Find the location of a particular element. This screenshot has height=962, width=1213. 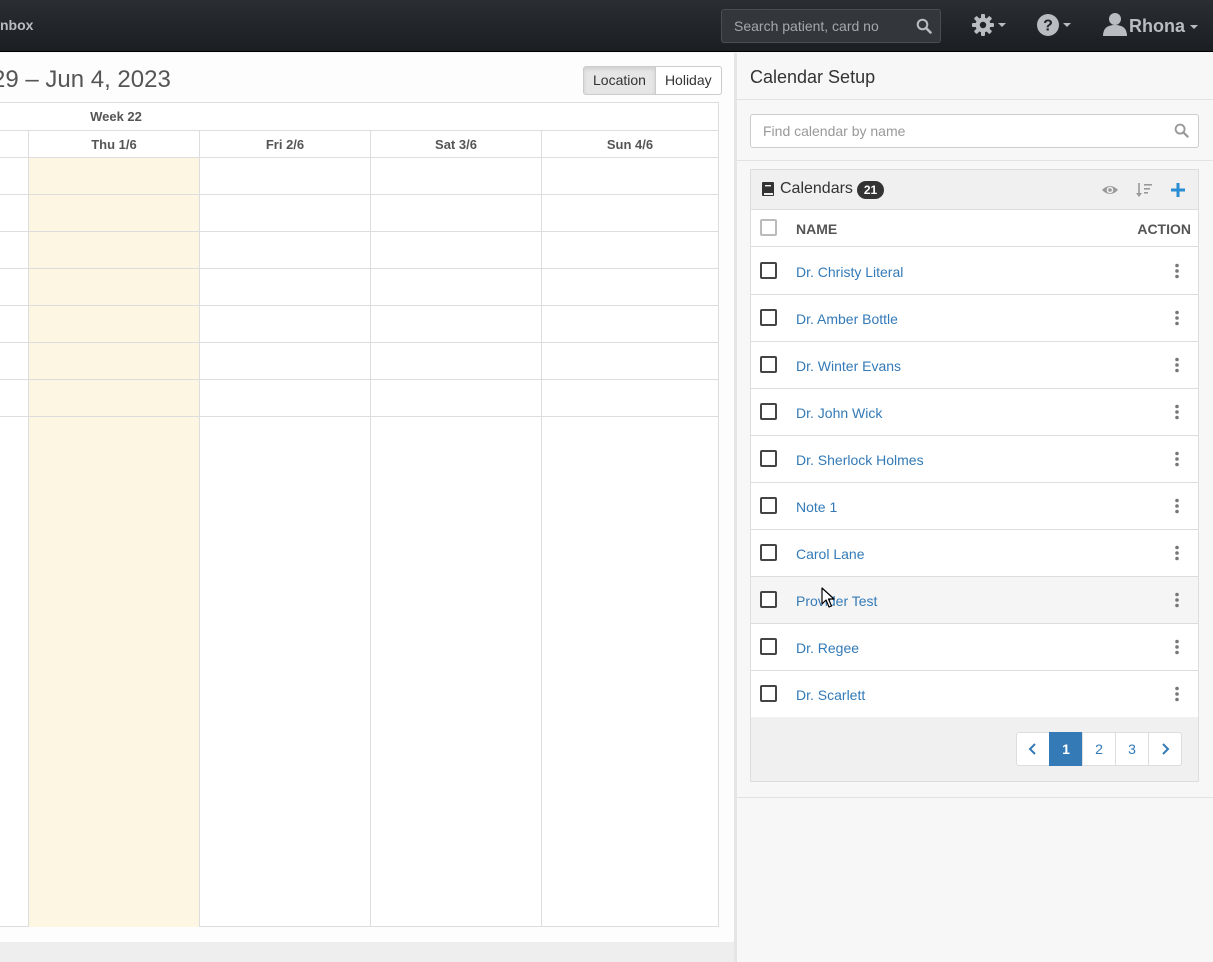

table-row: Note 1 is located at coordinates (974, 506).